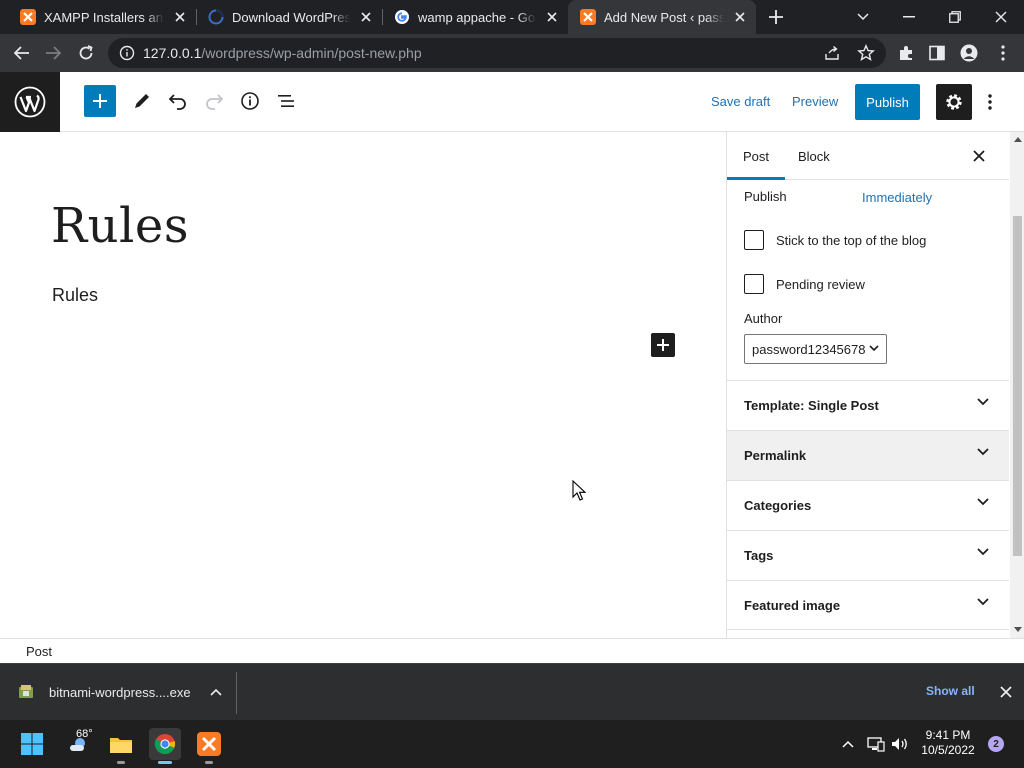 This screenshot has width=1024, height=768. What do you see at coordinates (820, 284) in the screenshot?
I see `pending-review-label: Pending review` at bounding box center [820, 284].